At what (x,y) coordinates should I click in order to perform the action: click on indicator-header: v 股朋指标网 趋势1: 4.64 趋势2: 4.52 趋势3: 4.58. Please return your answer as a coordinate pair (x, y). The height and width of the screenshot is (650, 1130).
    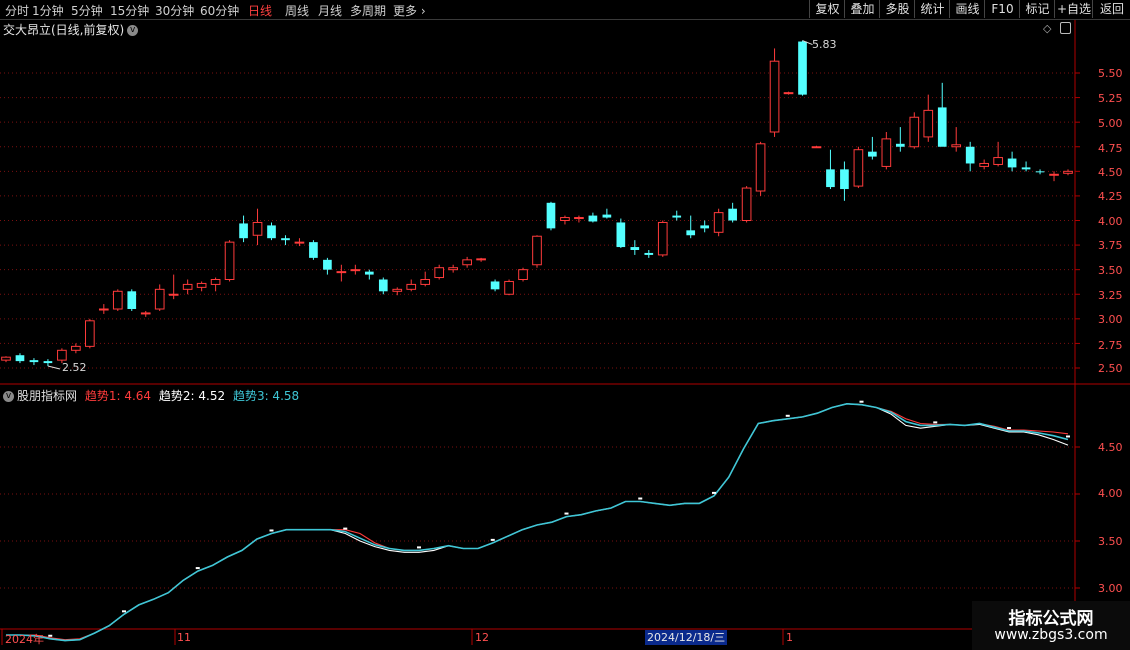
    Looking at the image, I should click on (151, 395).